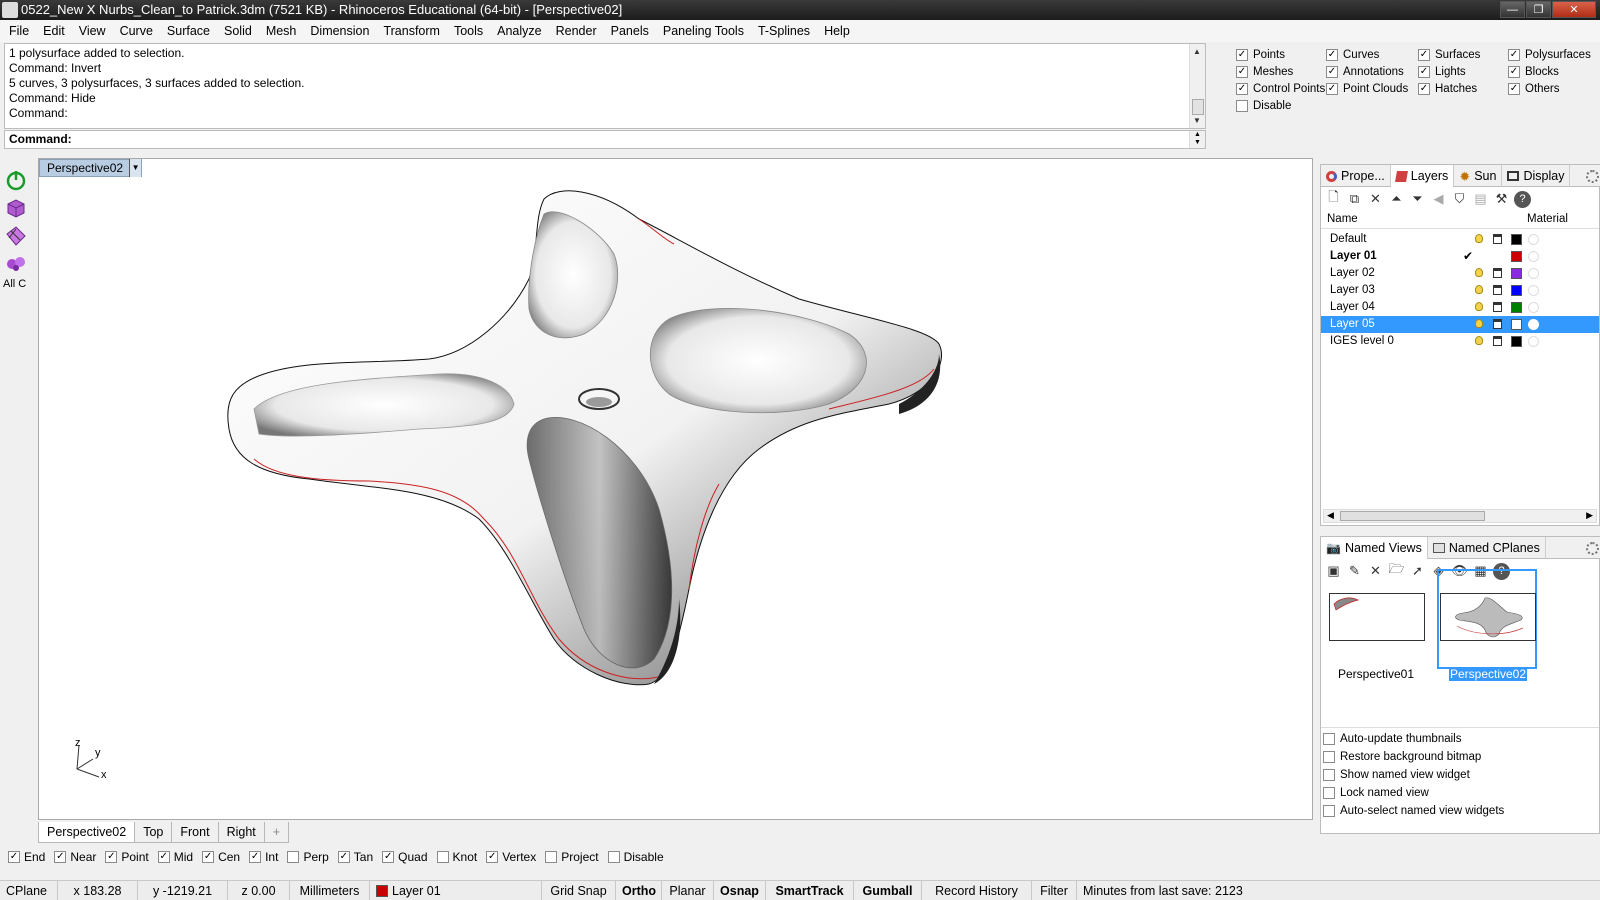 The height and width of the screenshot is (900, 1600). What do you see at coordinates (308, 857) in the screenshot?
I see `osnap-perp: Perp` at bounding box center [308, 857].